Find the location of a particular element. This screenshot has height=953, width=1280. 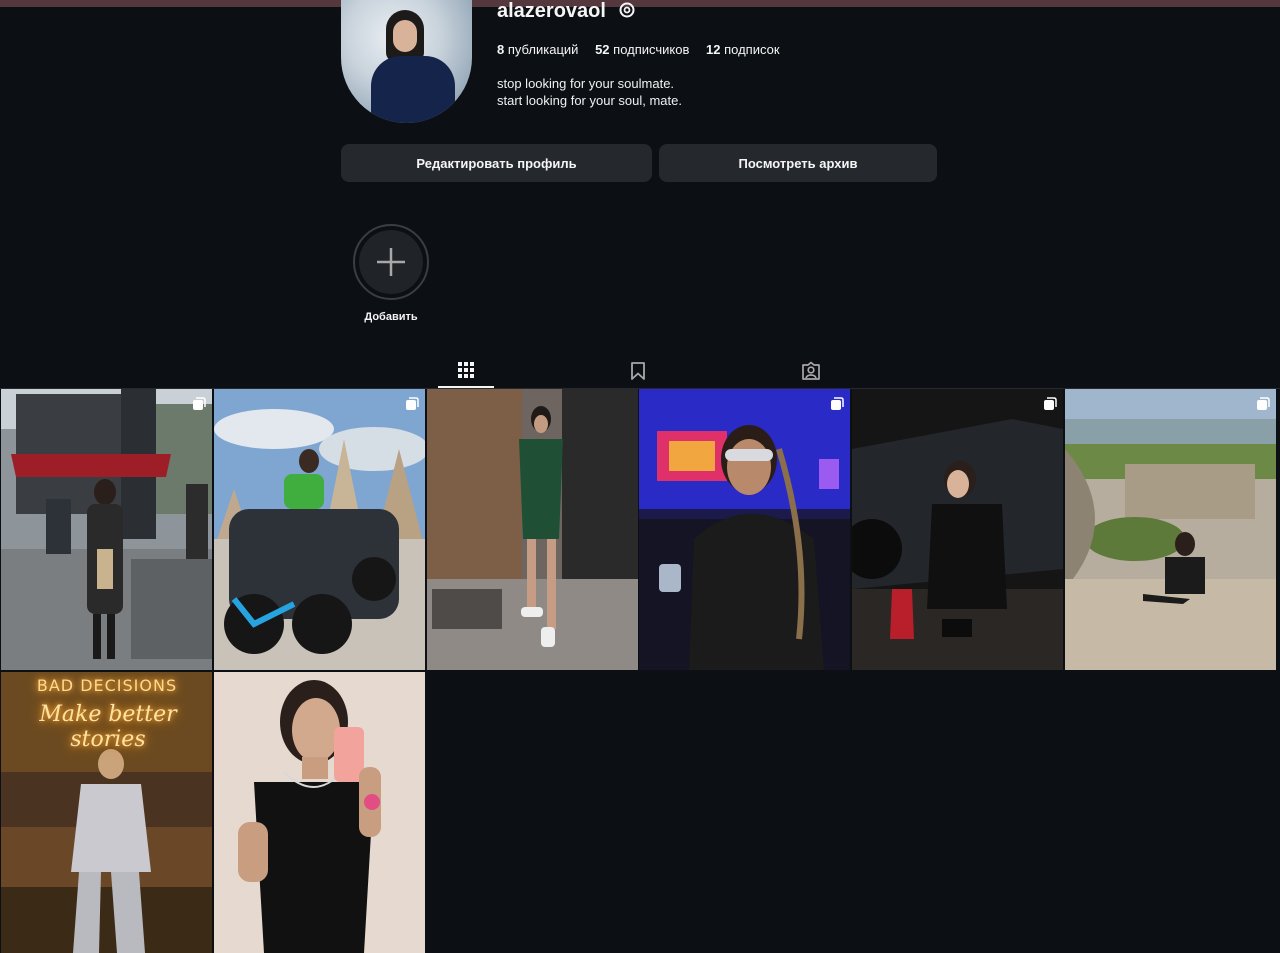

tab-posts is located at coordinates (466, 370).